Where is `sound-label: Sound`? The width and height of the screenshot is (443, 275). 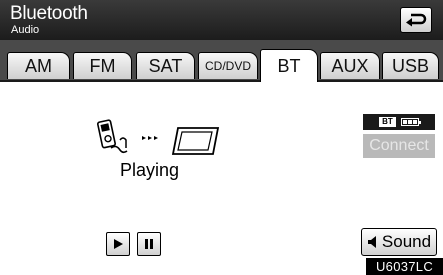 sound-label: Sound is located at coordinates (406, 241).